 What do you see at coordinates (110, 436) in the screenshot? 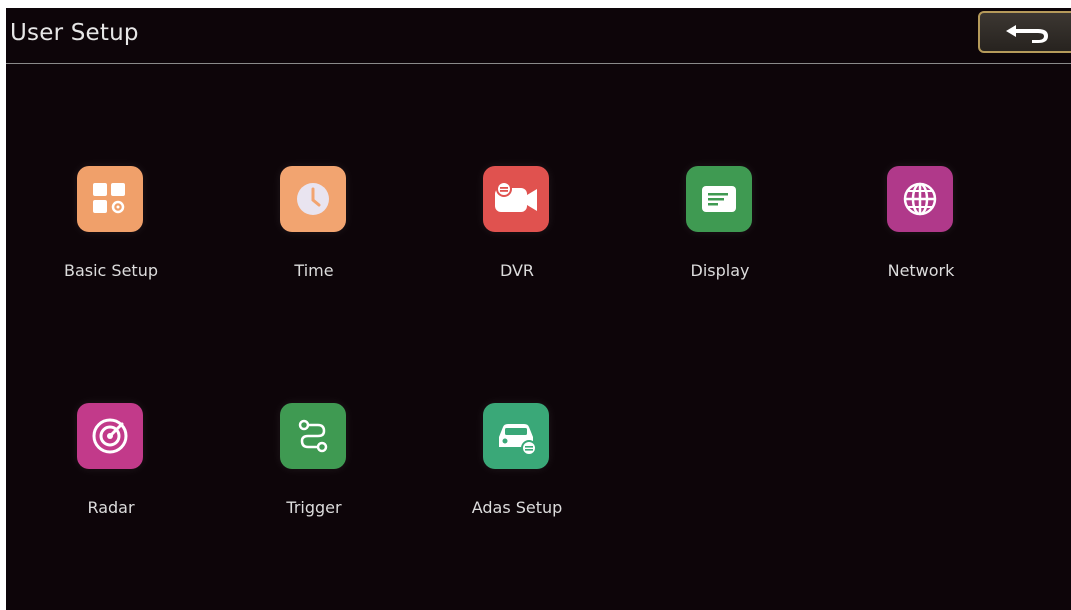
I see `radar-icon` at bounding box center [110, 436].